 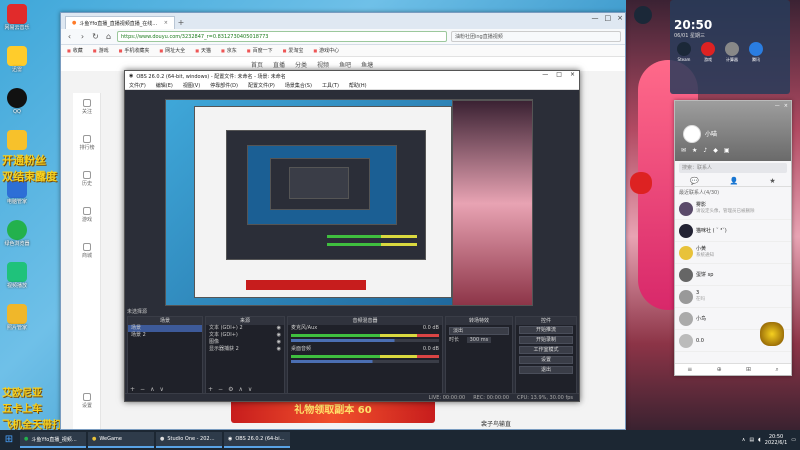 I want to click on widget-app-calc: 计算器, so click(x=732, y=52).